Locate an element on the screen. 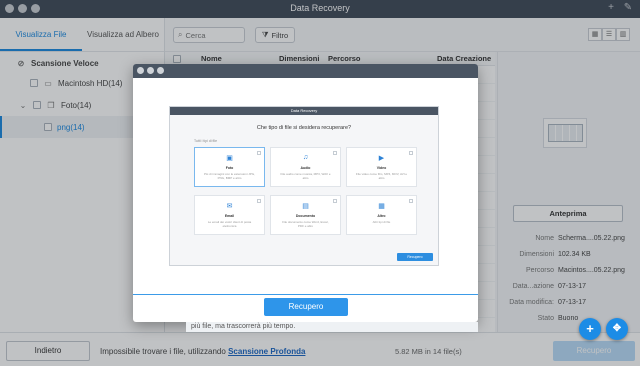 This screenshot has height=366, width=640. inner-all-types: Tutti i tipi di file is located at coordinates (206, 141).